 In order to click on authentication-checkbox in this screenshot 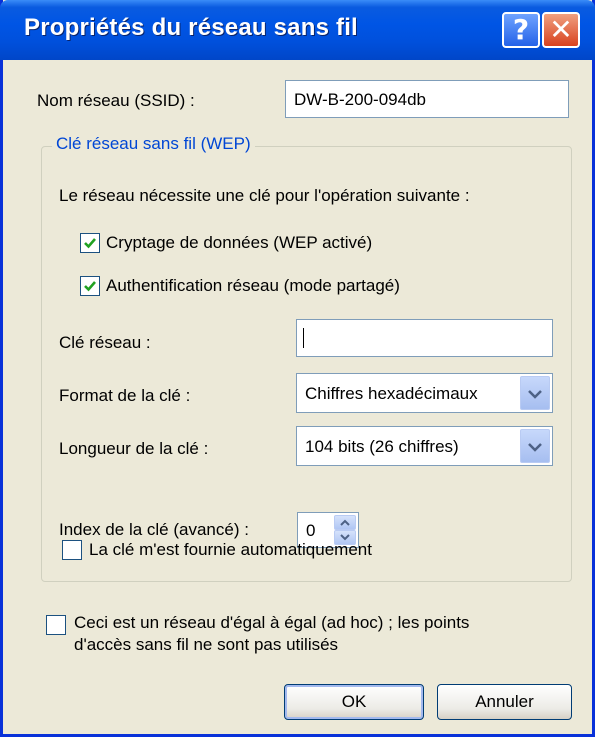, I will do `click(90, 286)`.